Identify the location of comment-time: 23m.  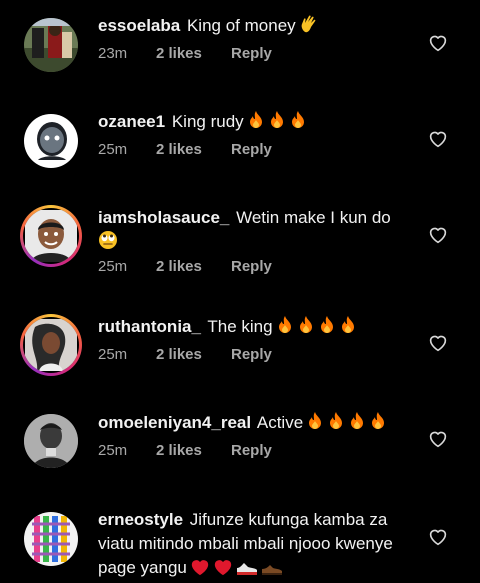
(113, 53).